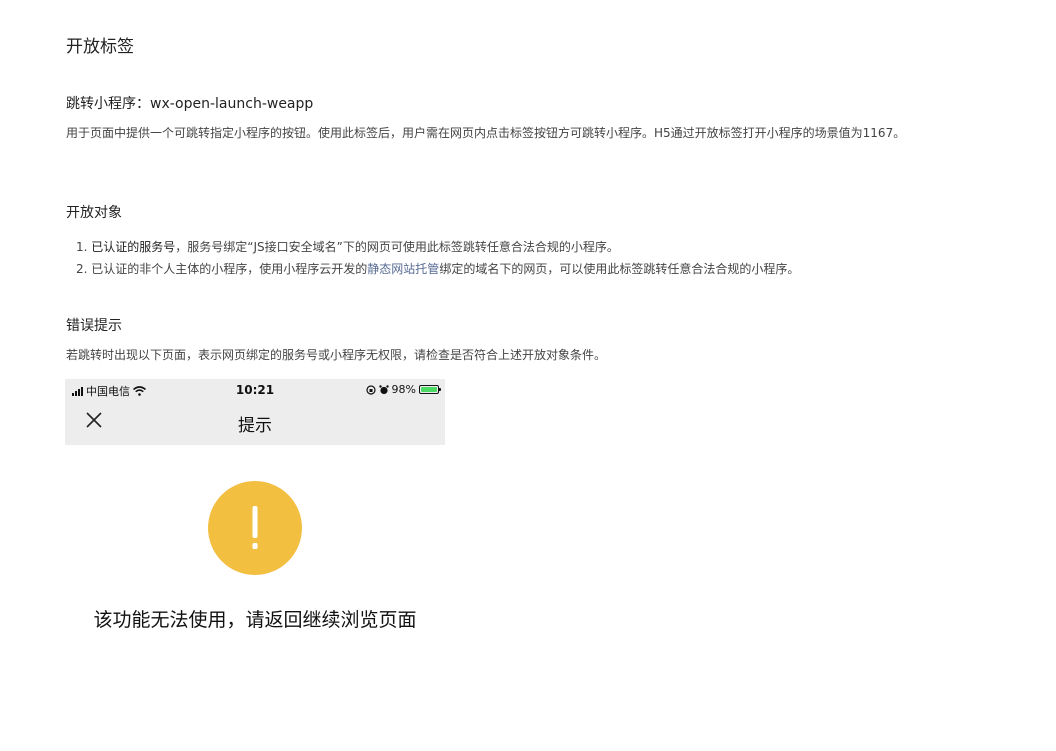 This screenshot has width=1056, height=751. Describe the element at coordinates (370, 389) in the screenshot. I see `orientation-lock-icon` at that location.